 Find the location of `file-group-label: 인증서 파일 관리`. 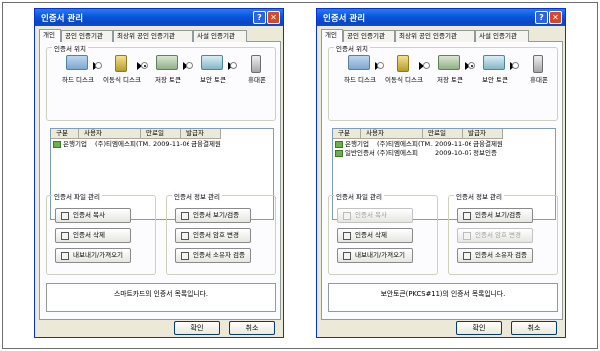

file-group-label: 인증서 파일 관리 is located at coordinates (359, 196).